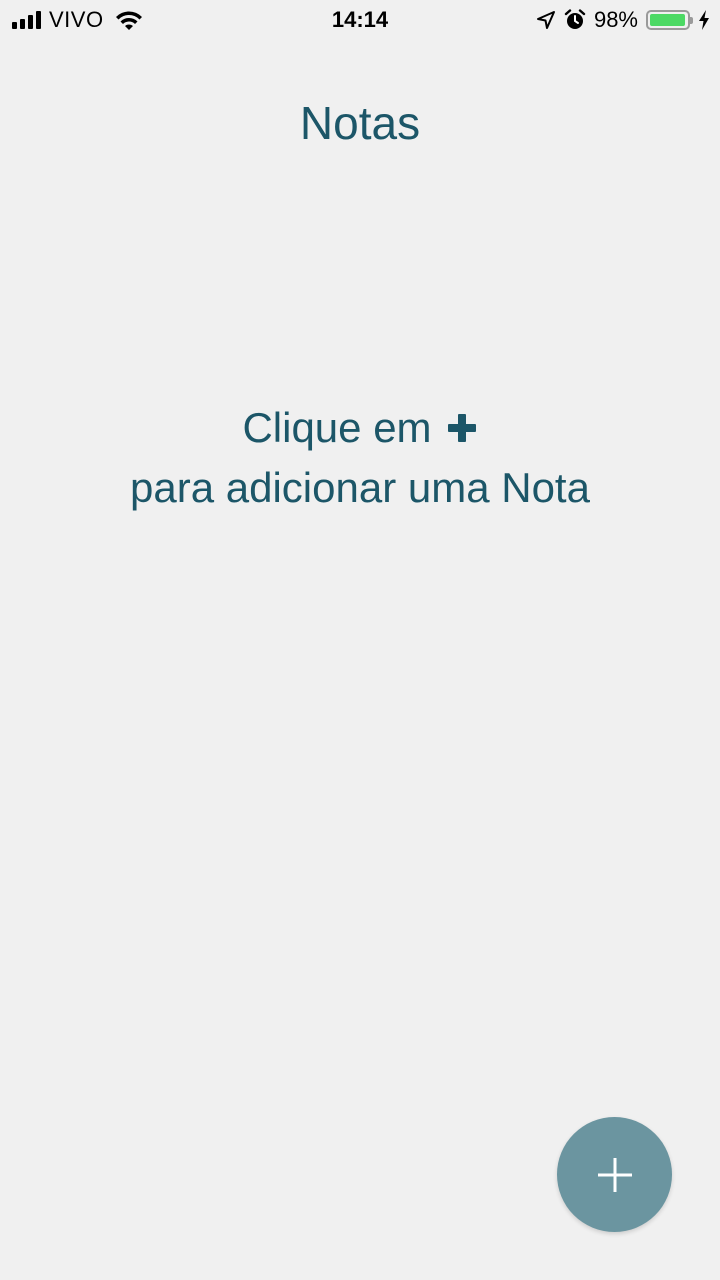 The height and width of the screenshot is (1280, 720). I want to click on empty-state-line1: Clique em, so click(359, 428).